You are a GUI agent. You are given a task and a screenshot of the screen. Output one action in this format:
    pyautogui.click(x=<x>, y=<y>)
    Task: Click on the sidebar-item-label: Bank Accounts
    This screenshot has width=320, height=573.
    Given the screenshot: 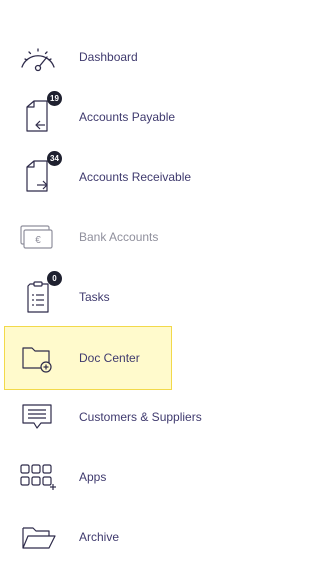 What is the action you would take?
    pyautogui.click(x=119, y=237)
    